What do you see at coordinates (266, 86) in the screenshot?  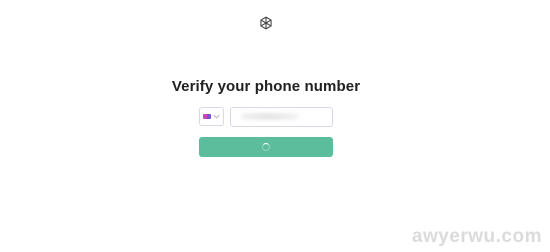 I see `page-title: Verify your phone number` at bounding box center [266, 86].